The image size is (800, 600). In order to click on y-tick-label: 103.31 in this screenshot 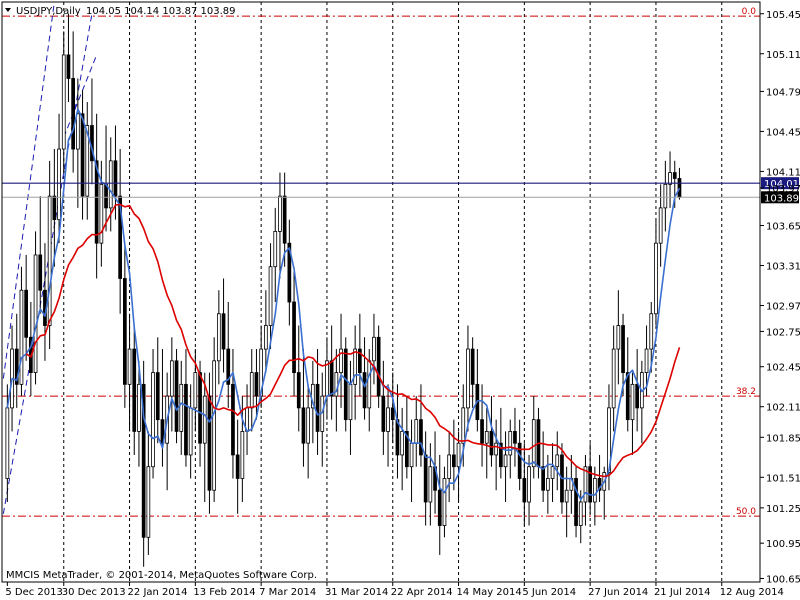, I will do `click(783, 267)`.